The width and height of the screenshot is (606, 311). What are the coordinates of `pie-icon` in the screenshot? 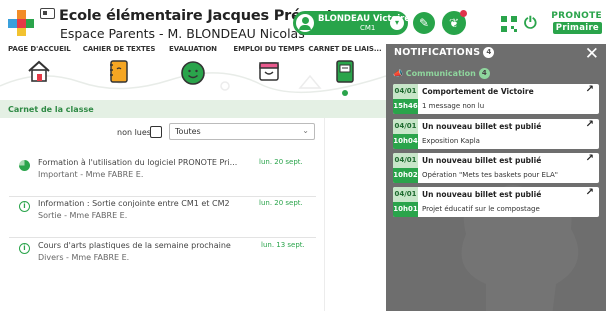 It's located at (24, 165).